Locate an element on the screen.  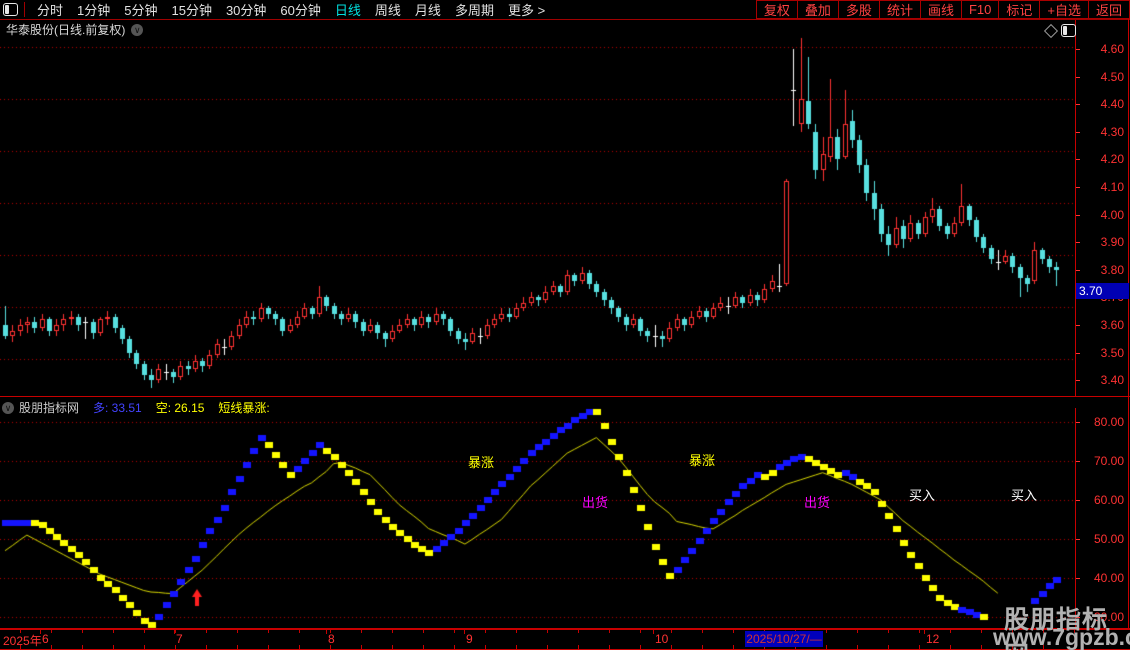
nav-item-1分钟: 1分钟 is located at coordinates (93, 9).